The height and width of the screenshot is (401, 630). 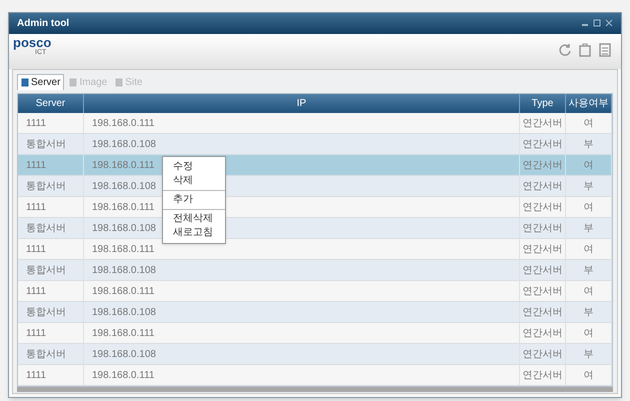 What do you see at coordinates (597, 23) in the screenshot?
I see `maximize-icon` at bounding box center [597, 23].